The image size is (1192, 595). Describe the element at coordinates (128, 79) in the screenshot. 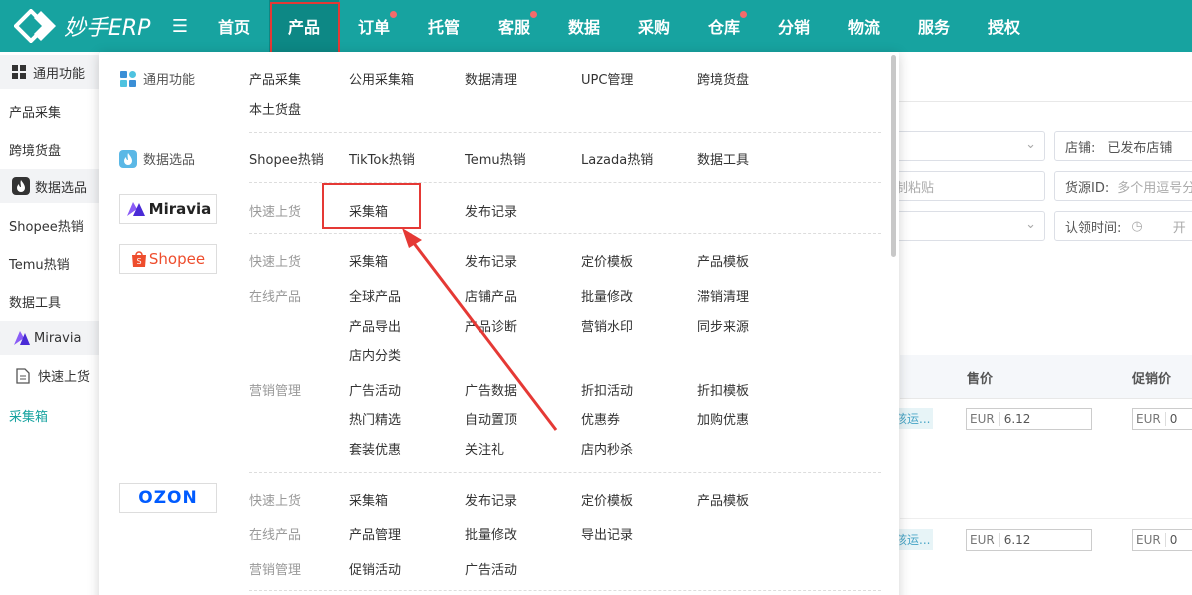

I see `apps-icon` at that location.